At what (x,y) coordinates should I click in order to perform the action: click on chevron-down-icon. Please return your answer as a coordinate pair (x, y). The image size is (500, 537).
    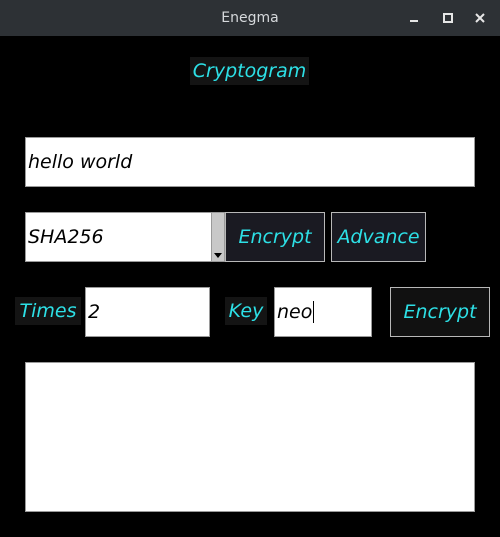
    Looking at the image, I should click on (218, 255).